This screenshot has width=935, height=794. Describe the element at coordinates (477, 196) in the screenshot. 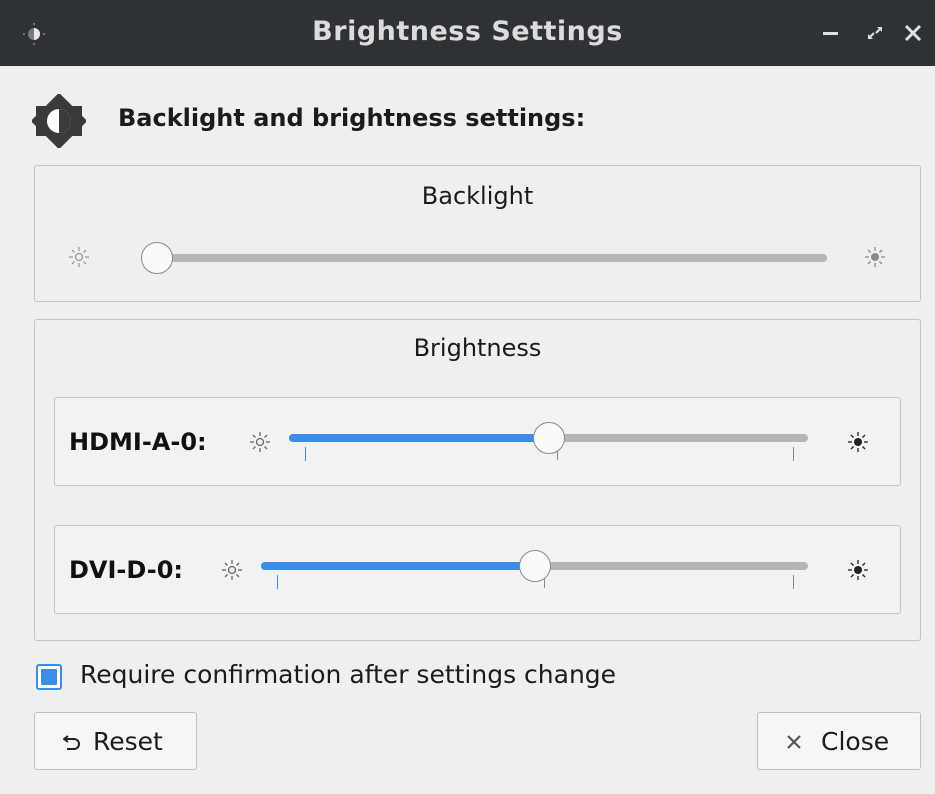

I see `backlight-title: Backlight` at that location.